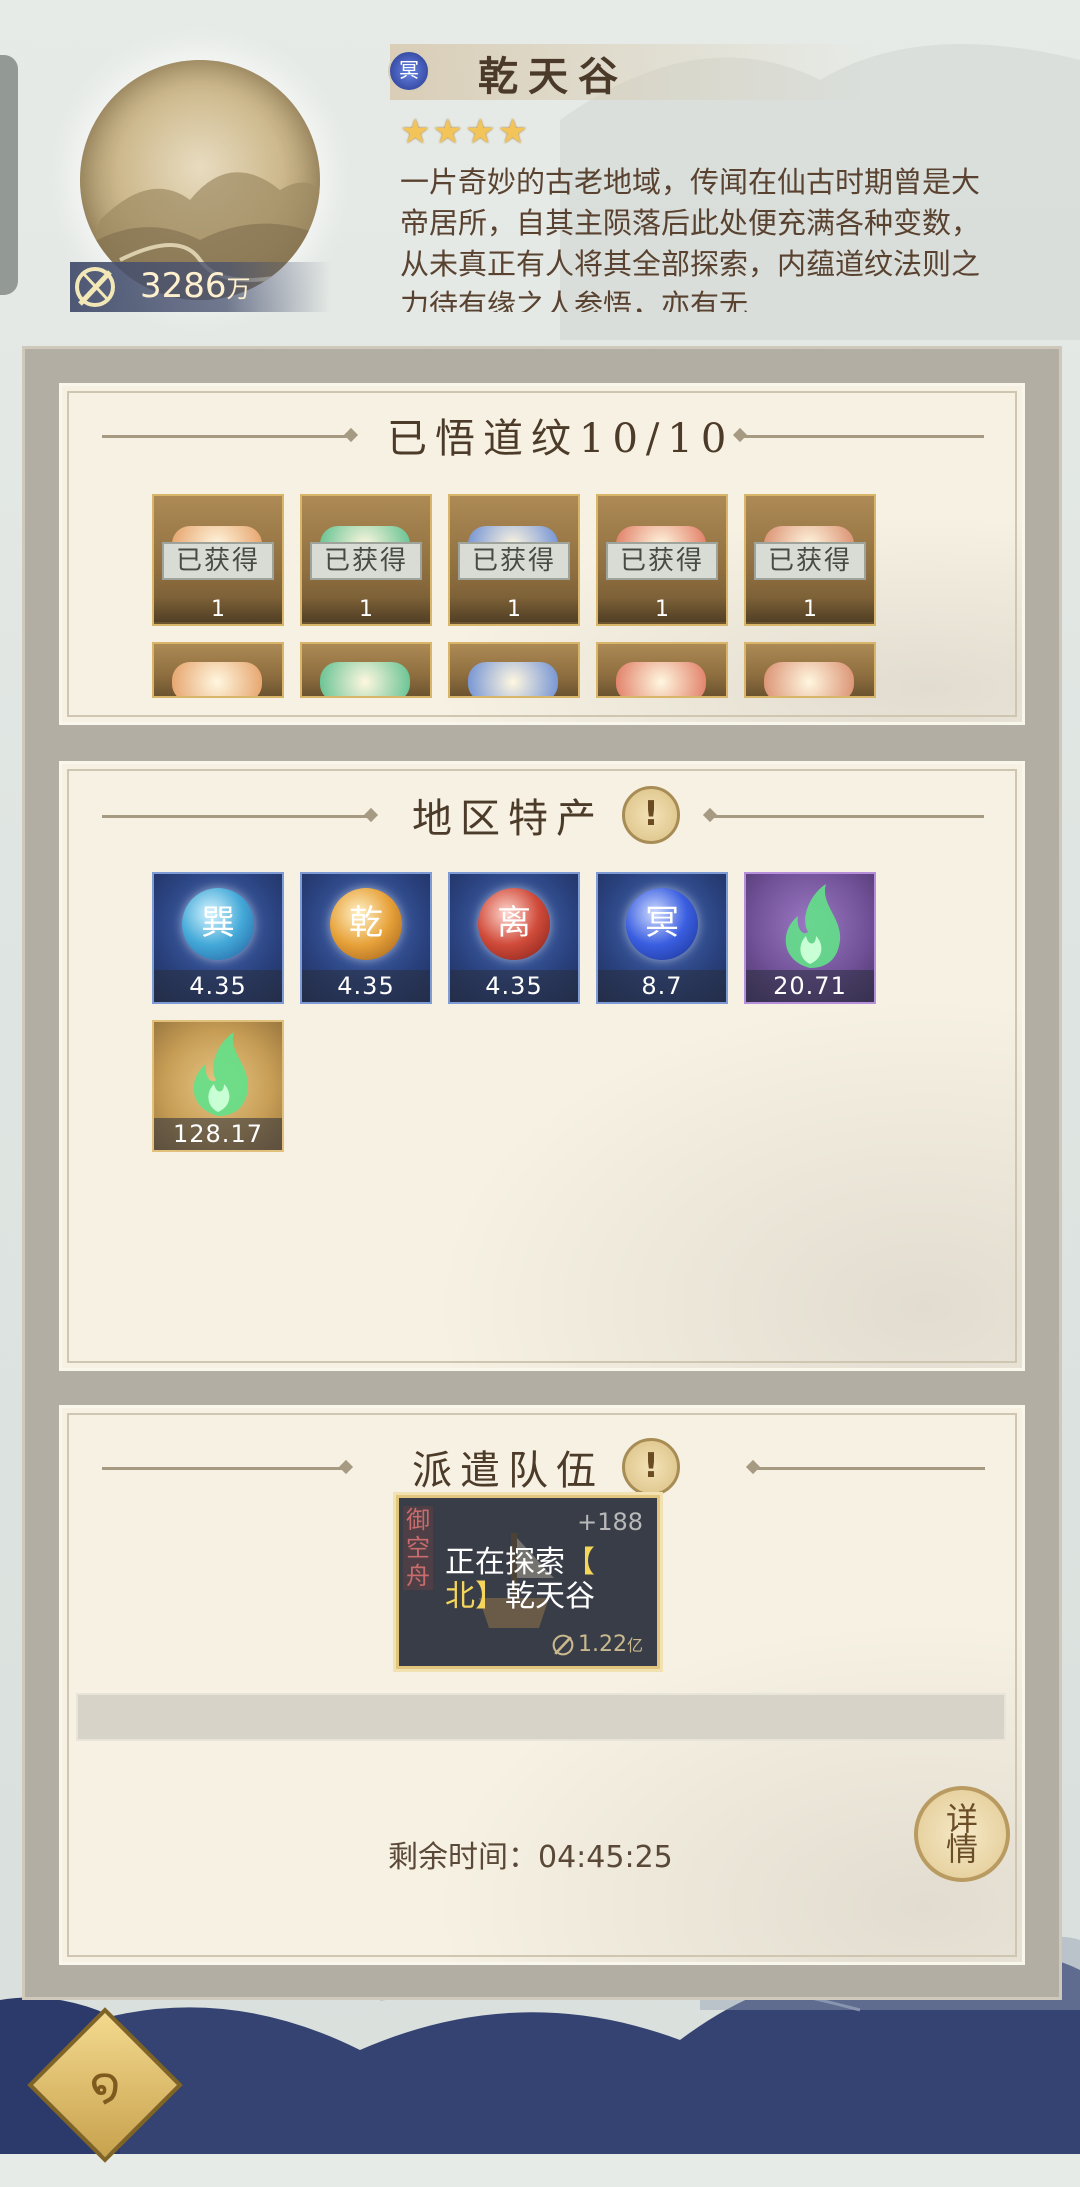 This screenshot has width=1080, height=2187. I want to click on element-orb-icon: 巽, so click(218, 924).